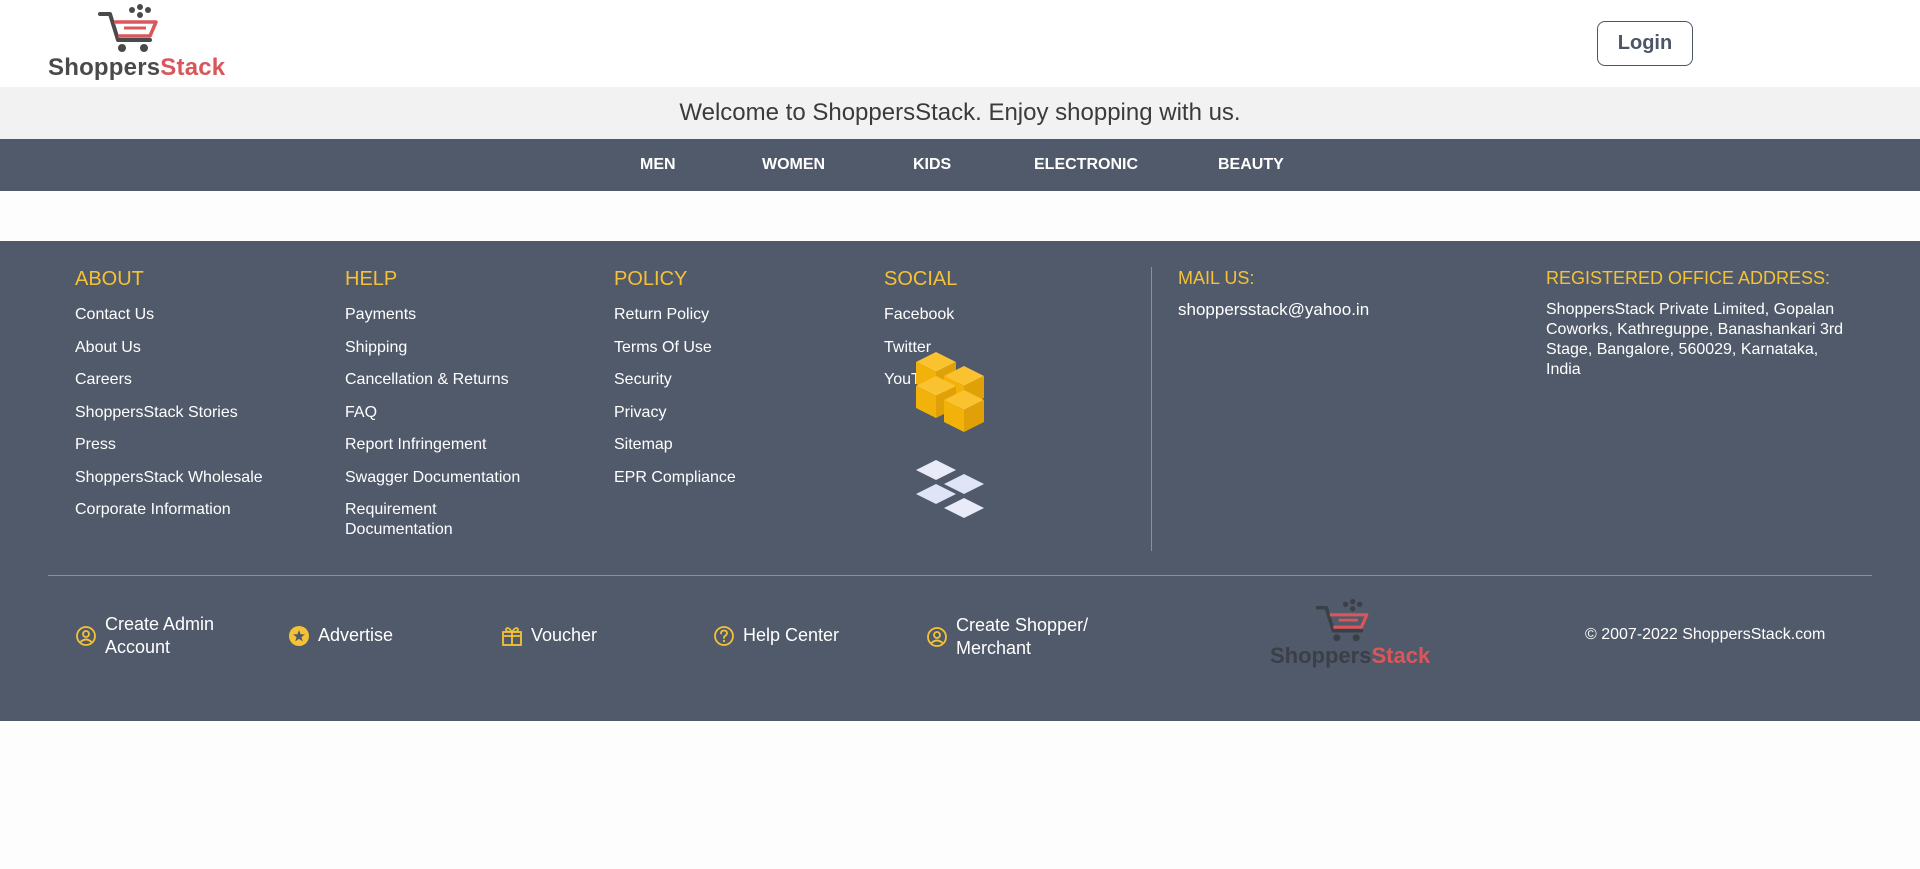 This screenshot has height=869, width=1920. I want to click on footer-logo-wordmark: ShoppersStack, so click(1350, 655).